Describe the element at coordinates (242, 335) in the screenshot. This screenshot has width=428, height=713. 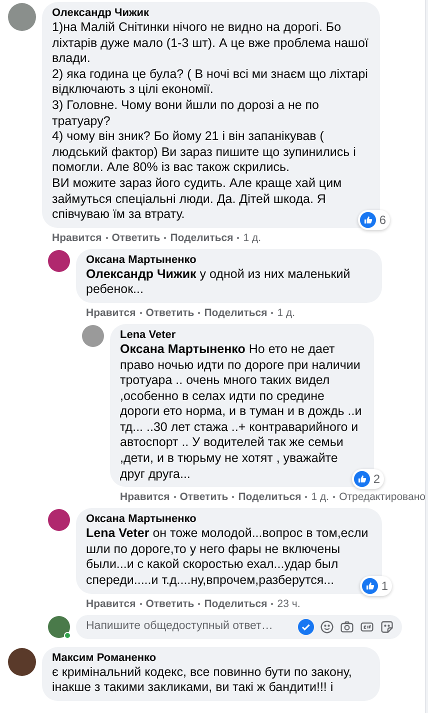
I see `author-name: Lena Veter` at that location.